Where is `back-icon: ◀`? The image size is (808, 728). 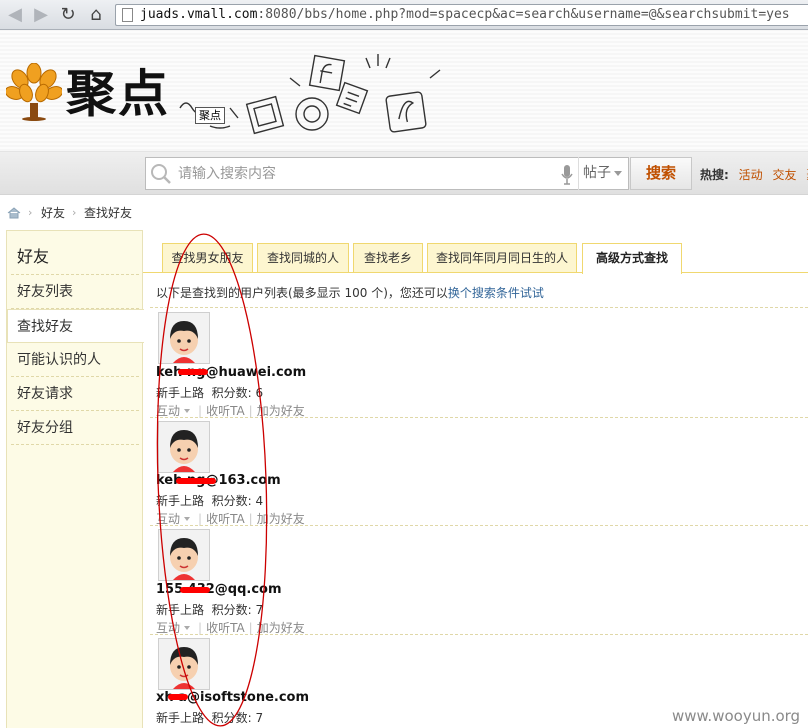
back-icon: ◀ is located at coordinates (15, 15).